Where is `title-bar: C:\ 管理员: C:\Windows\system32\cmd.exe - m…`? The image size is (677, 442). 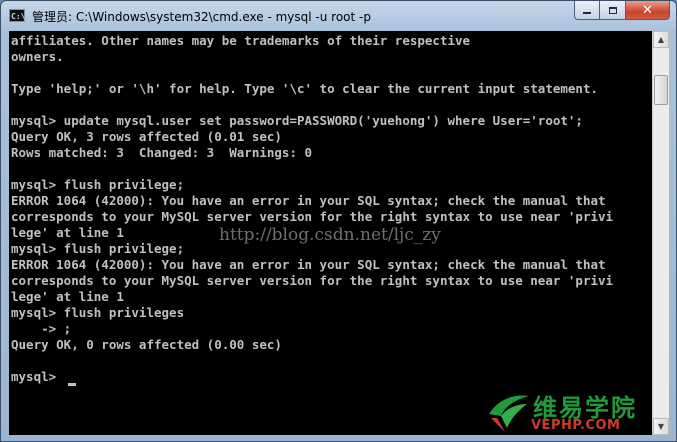 title-bar: C:\ 管理员: C:\Windows\system32\cmd.exe - m… is located at coordinates (338, 16).